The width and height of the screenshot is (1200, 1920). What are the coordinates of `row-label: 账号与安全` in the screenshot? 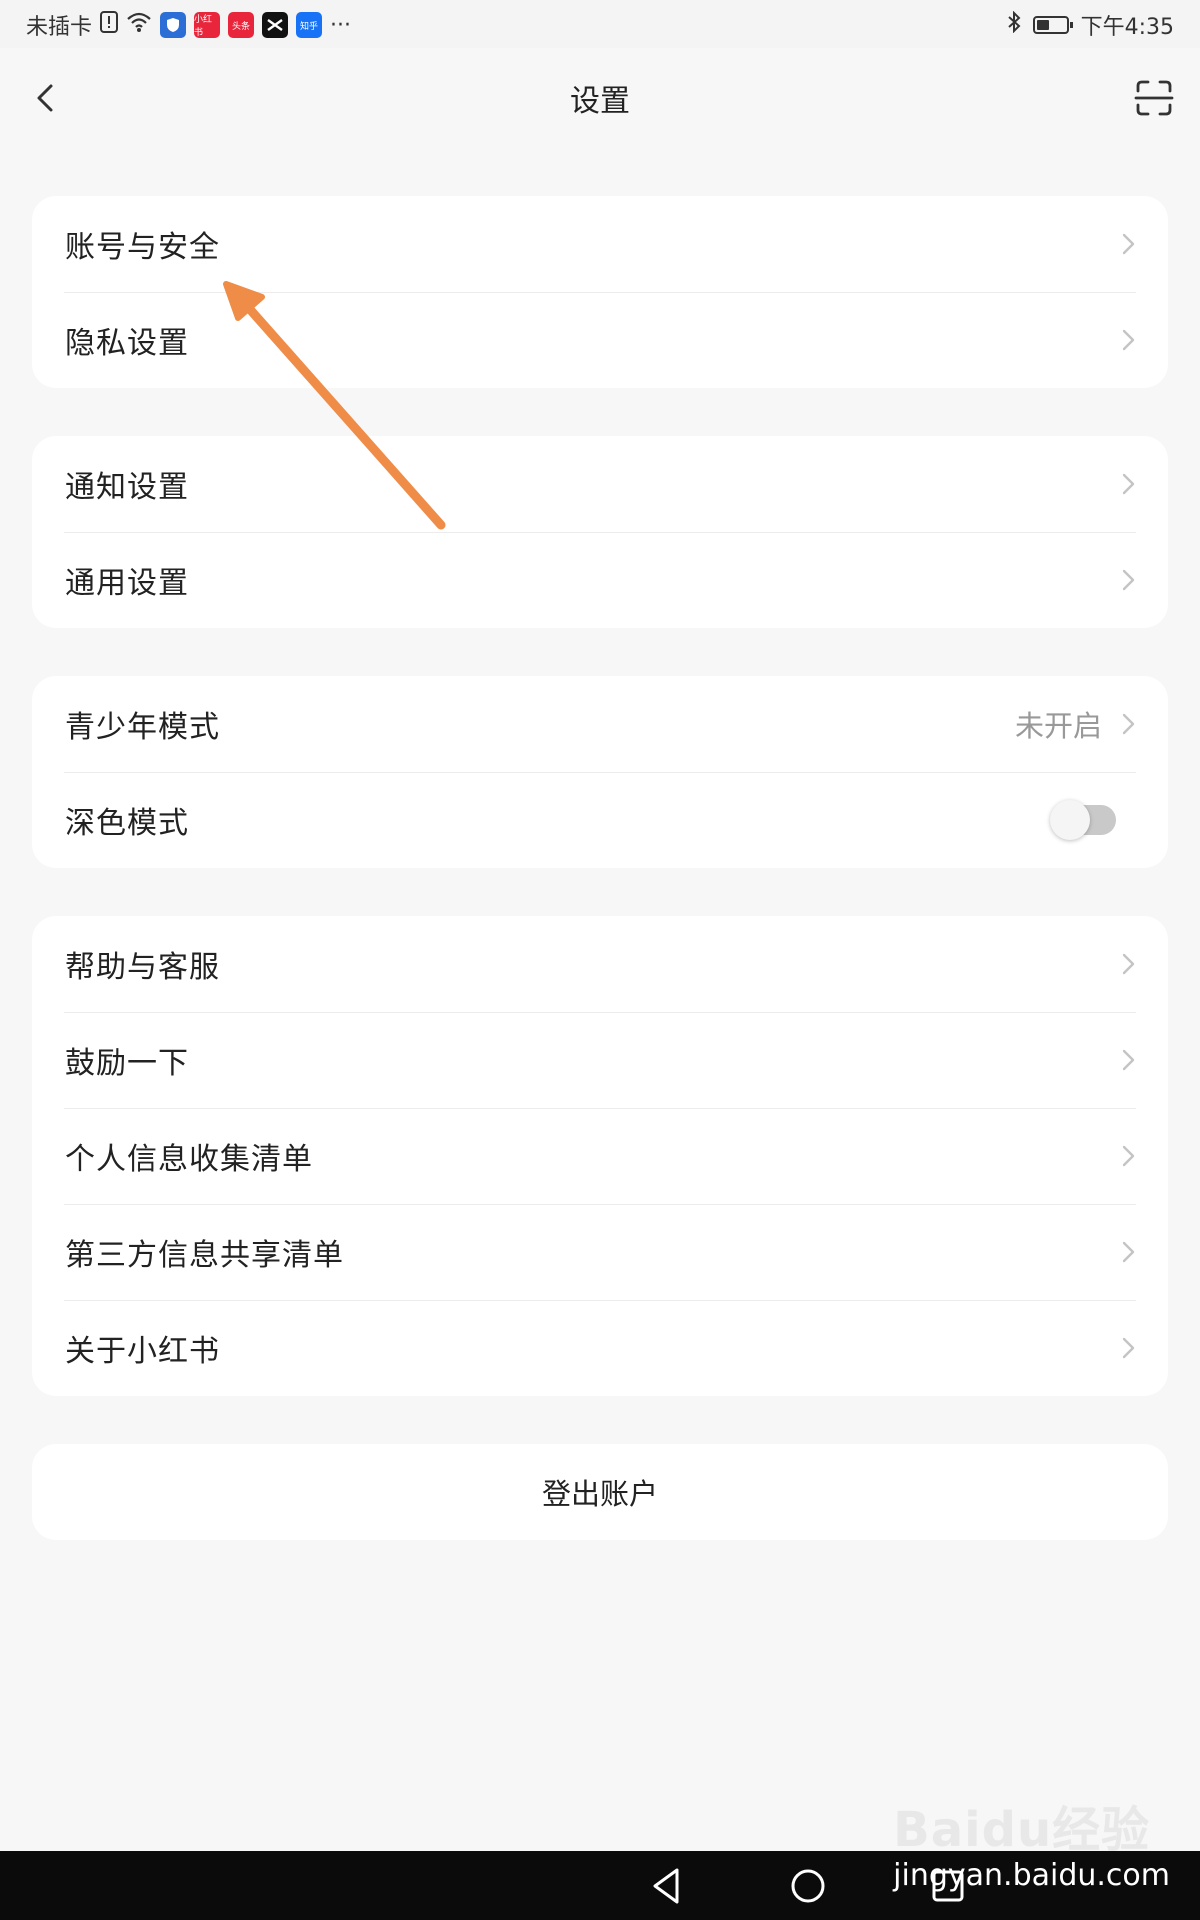 It's located at (142, 247).